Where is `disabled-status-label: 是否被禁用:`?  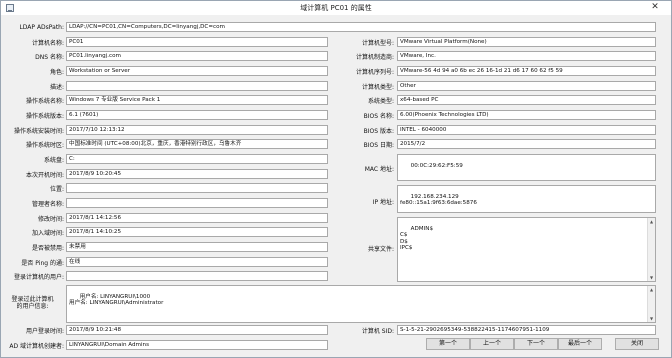
disabled-status-label: 是否被禁用: is located at coordinates (47, 248).